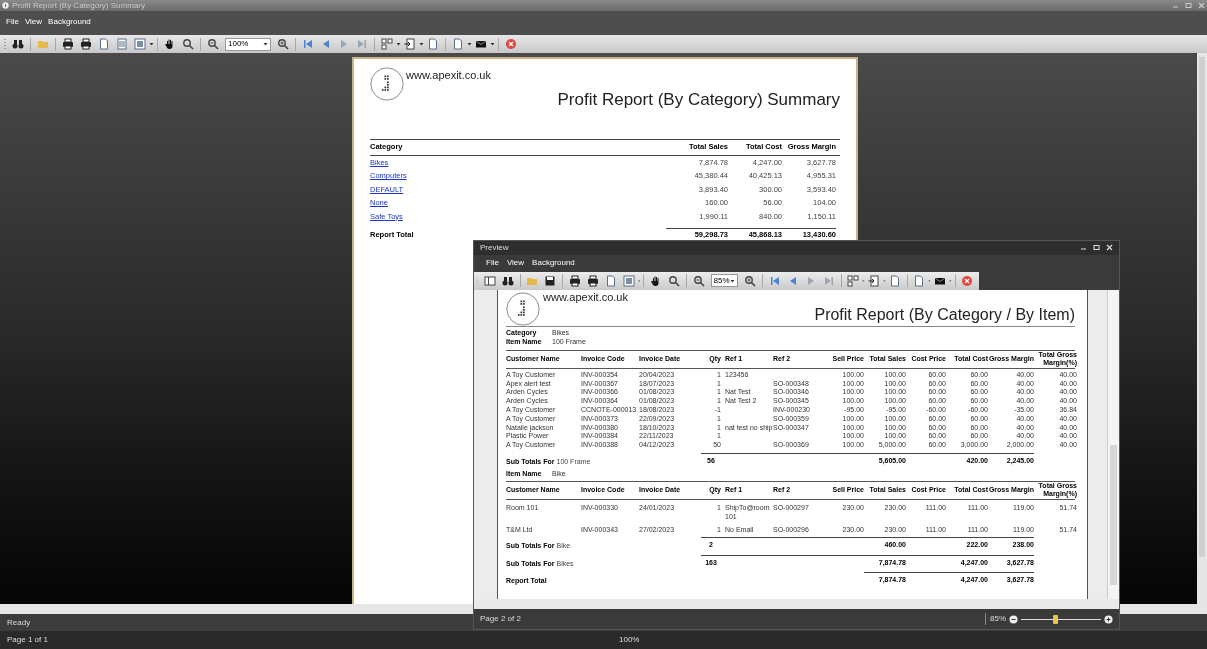  What do you see at coordinates (78, 5) in the screenshot?
I see `window-title: Profit Report (By Category) Summary` at bounding box center [78, 5].